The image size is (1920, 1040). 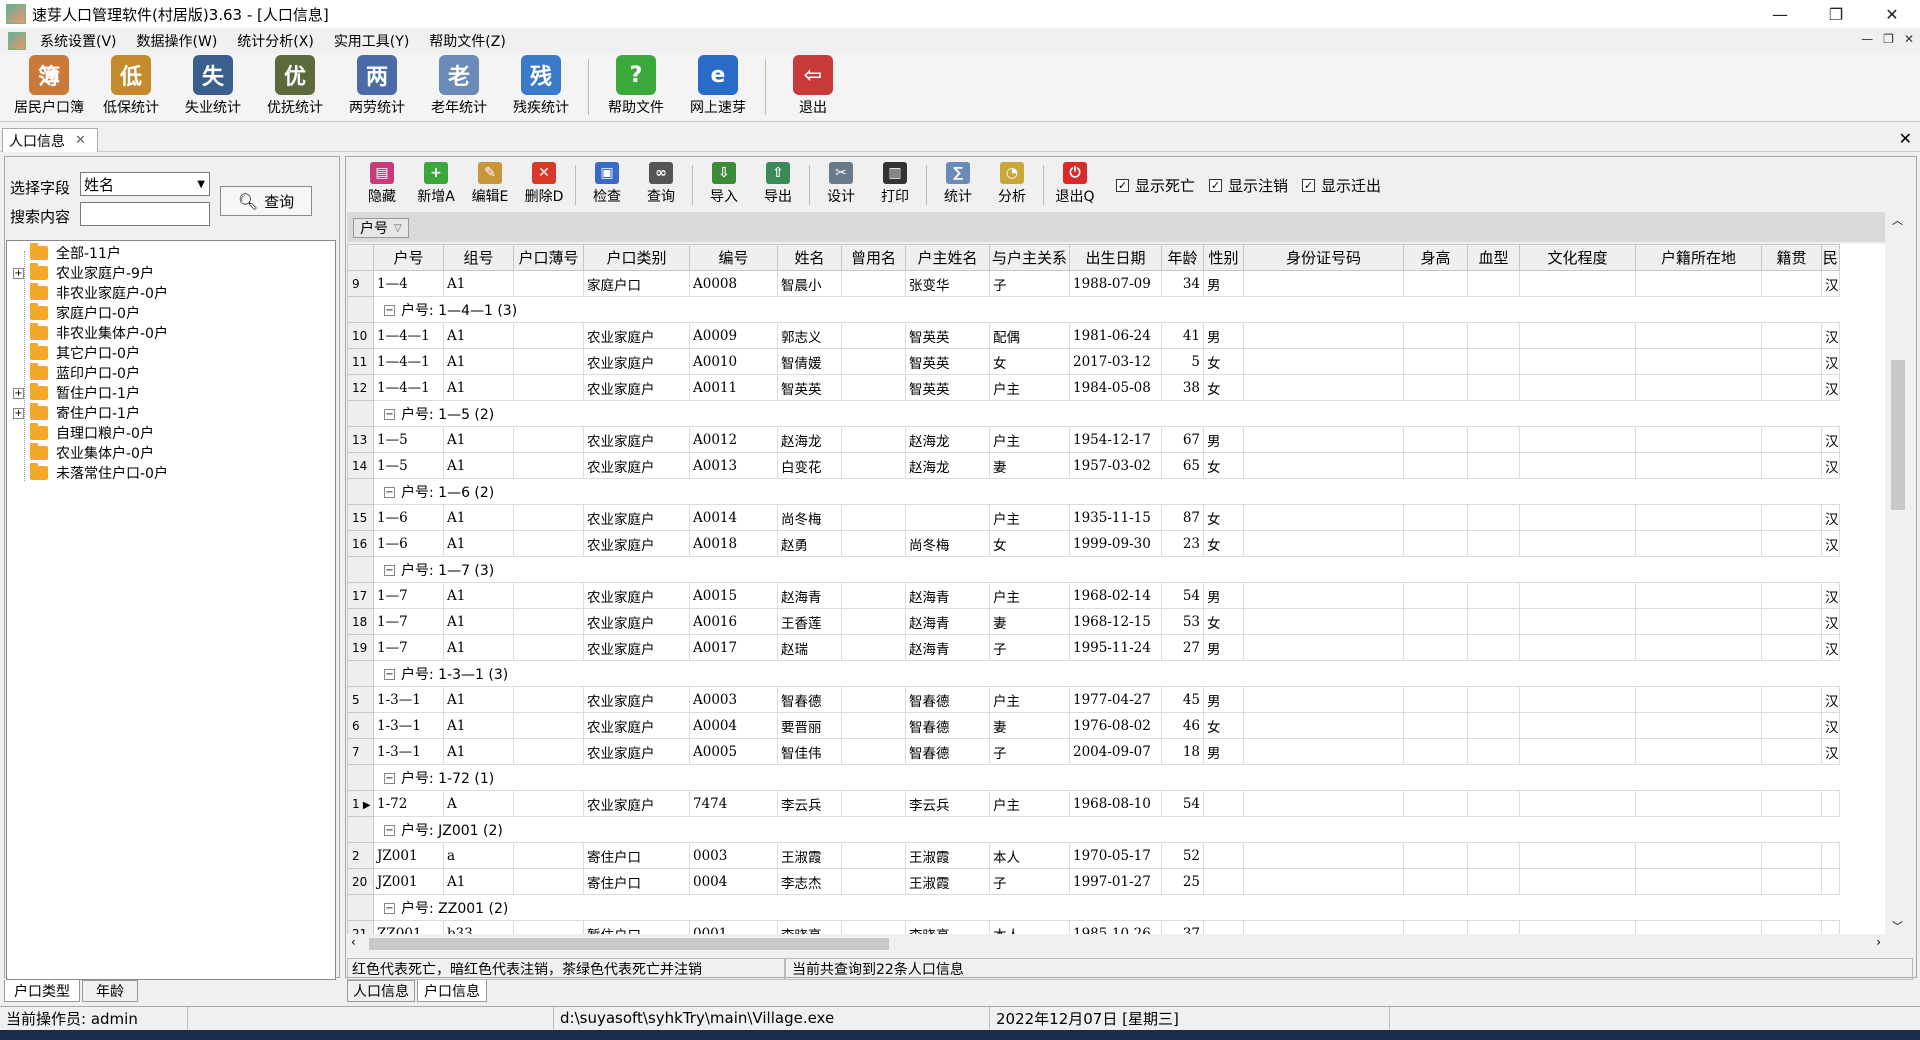 What do you see at coordinates (1029, 803) in the screenshot?
I see `table-cell: 户主` at bounding box center [1029, 803].